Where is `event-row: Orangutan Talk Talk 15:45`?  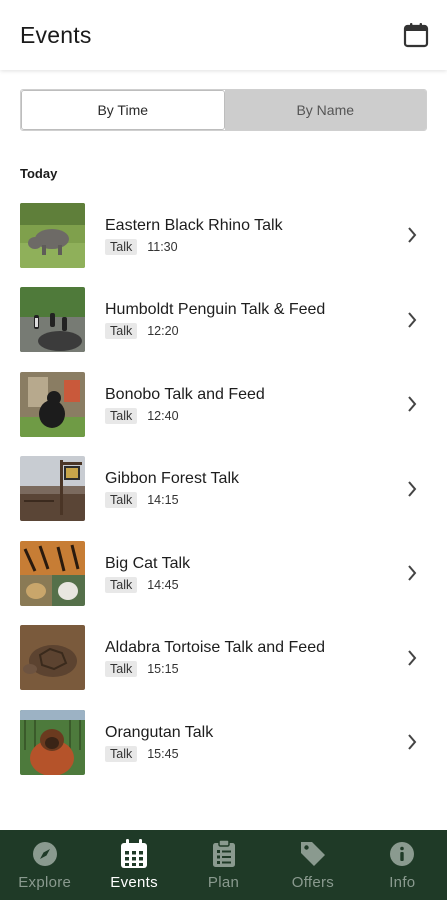 event-row: Orangutan Talk Talk 15:45 is located at coordinates (223, 742).